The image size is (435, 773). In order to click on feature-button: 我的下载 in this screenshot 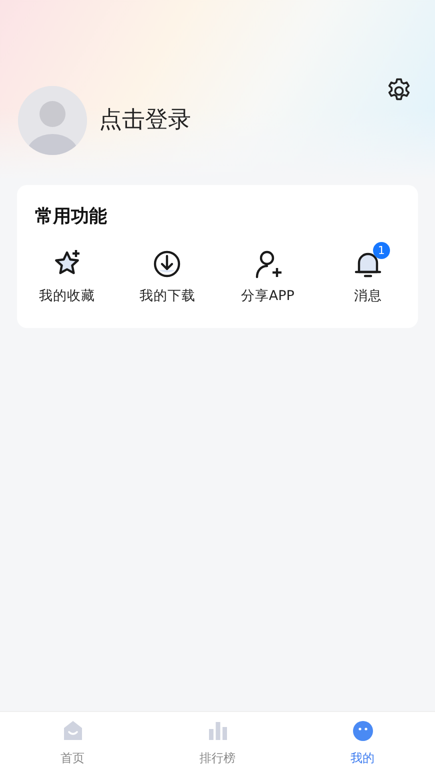, I will do `click(167, 273)`.